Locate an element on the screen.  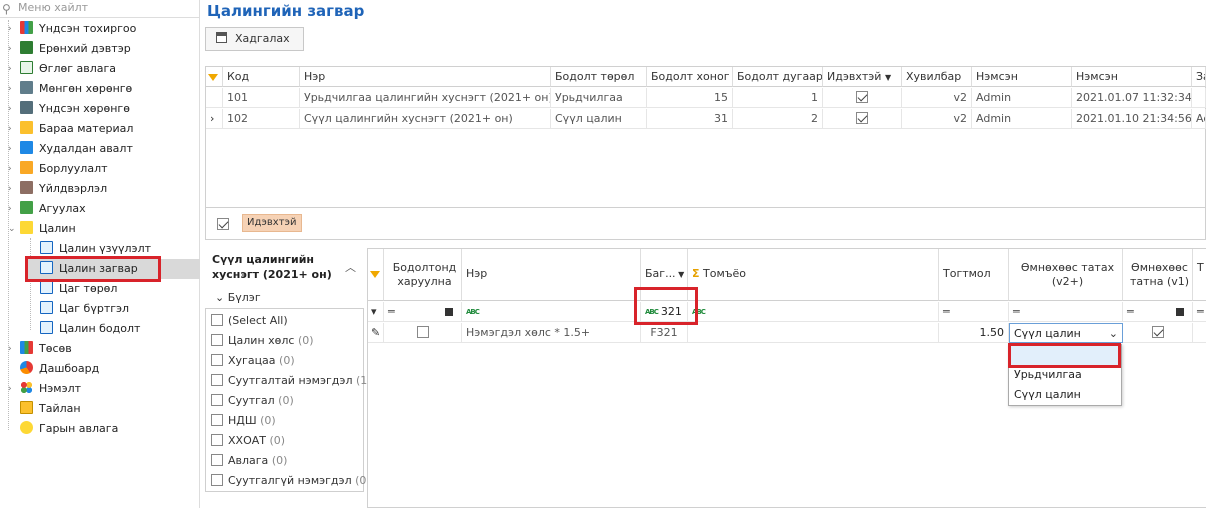
show-checkbox is located at coordinates (423, 333).